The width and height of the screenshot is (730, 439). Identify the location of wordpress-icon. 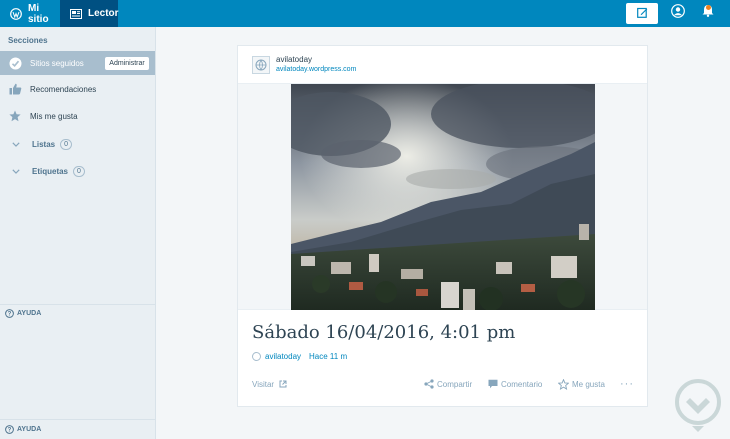
(16, 13).